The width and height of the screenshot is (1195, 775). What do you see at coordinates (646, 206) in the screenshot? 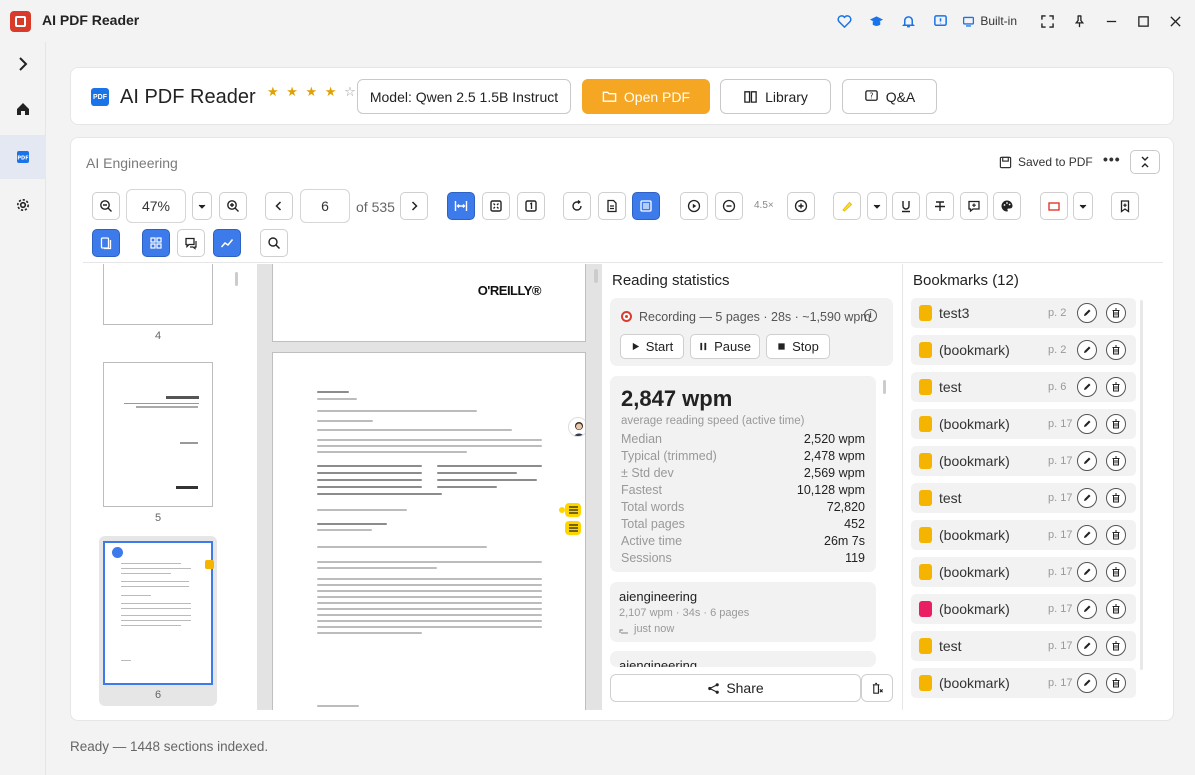
I see `continuous-scroll-icon` at bounding box center [646, 206].